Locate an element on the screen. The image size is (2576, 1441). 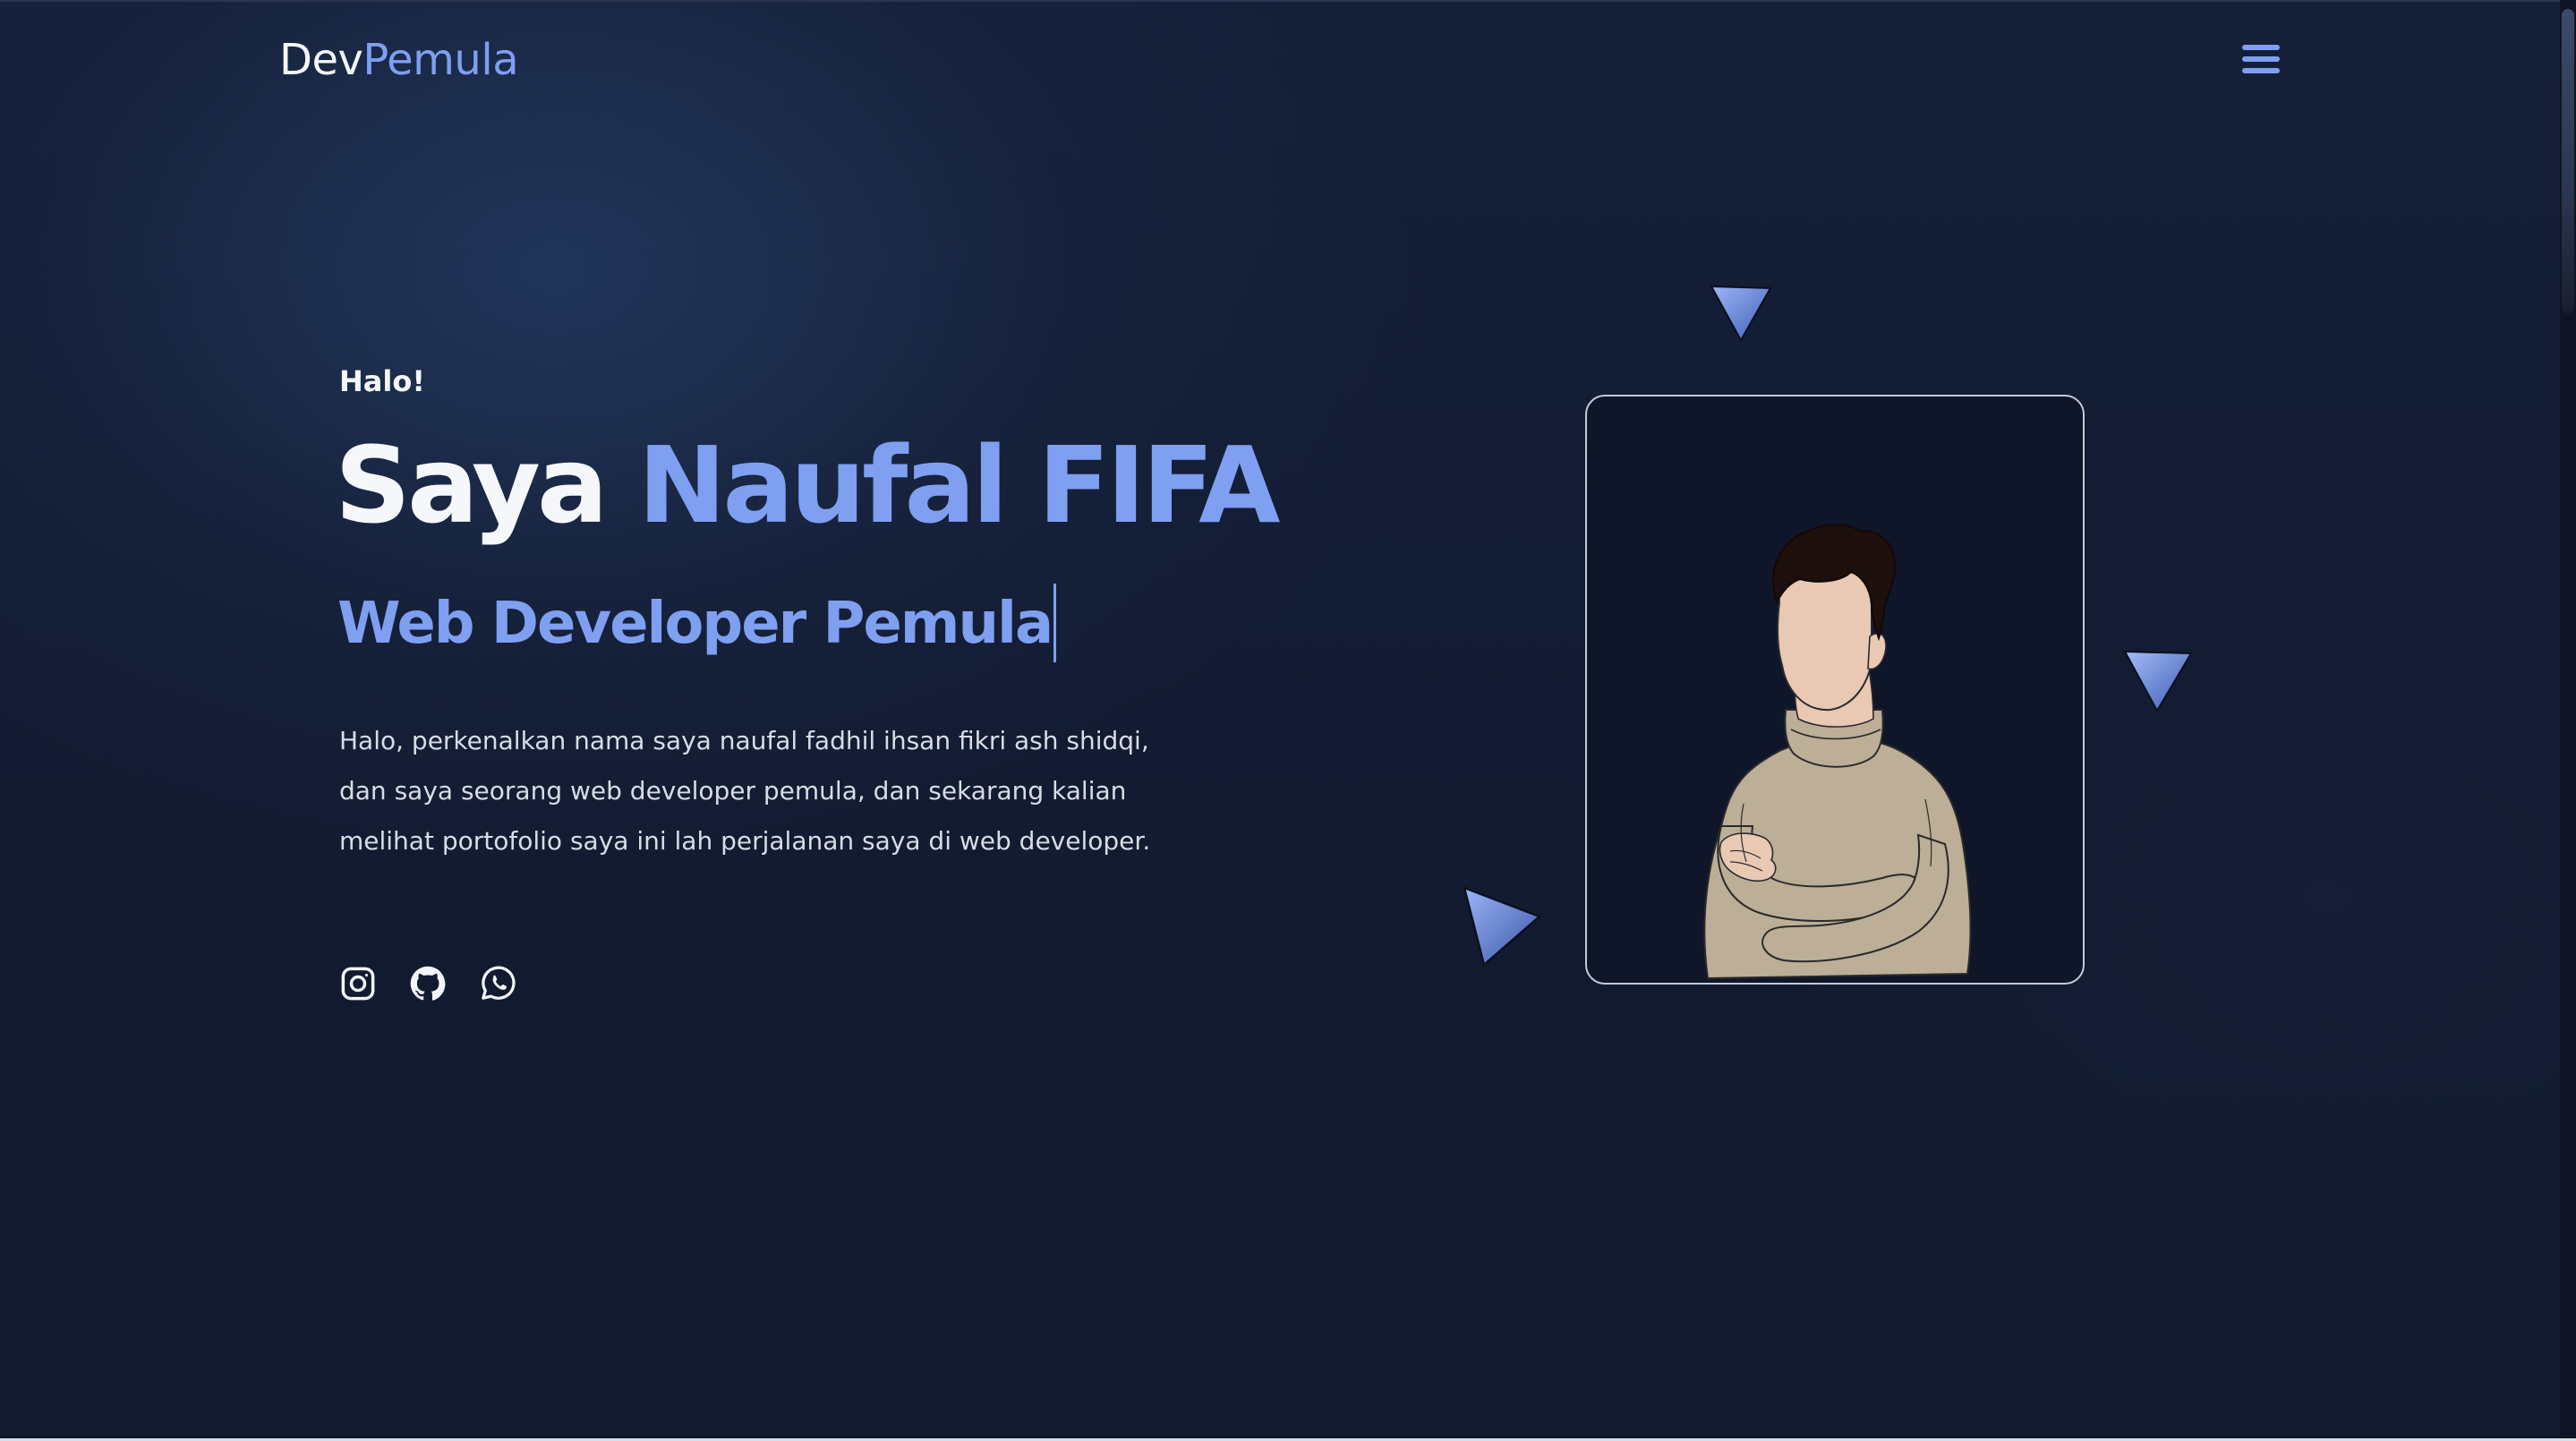
site-logo: DevPemula is located at coordinates (399, 60).